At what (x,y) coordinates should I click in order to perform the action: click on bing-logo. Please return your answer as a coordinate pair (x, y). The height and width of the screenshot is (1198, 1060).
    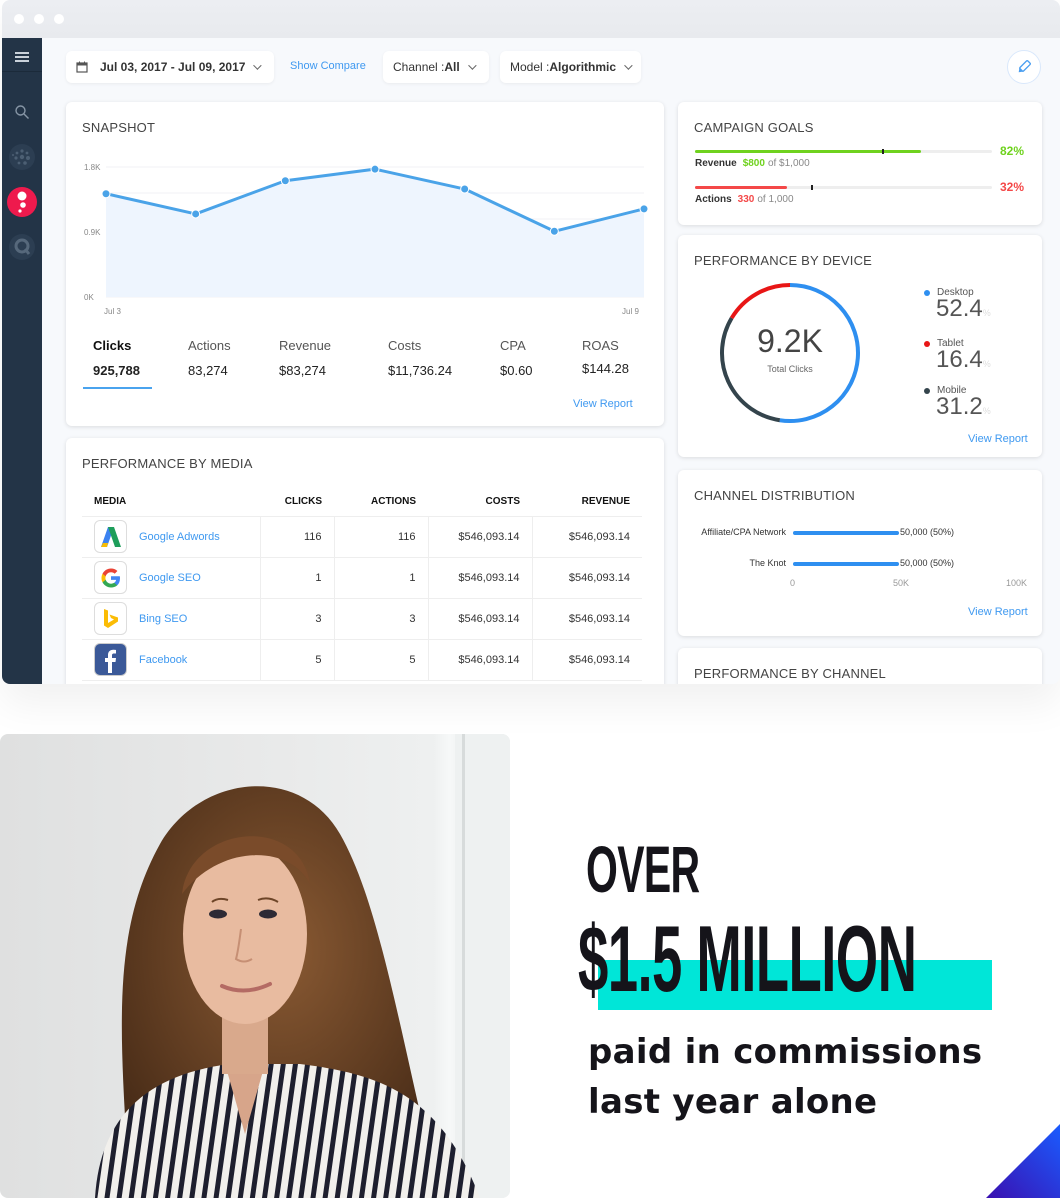
    Looking at the image, I should click on (110, 618).